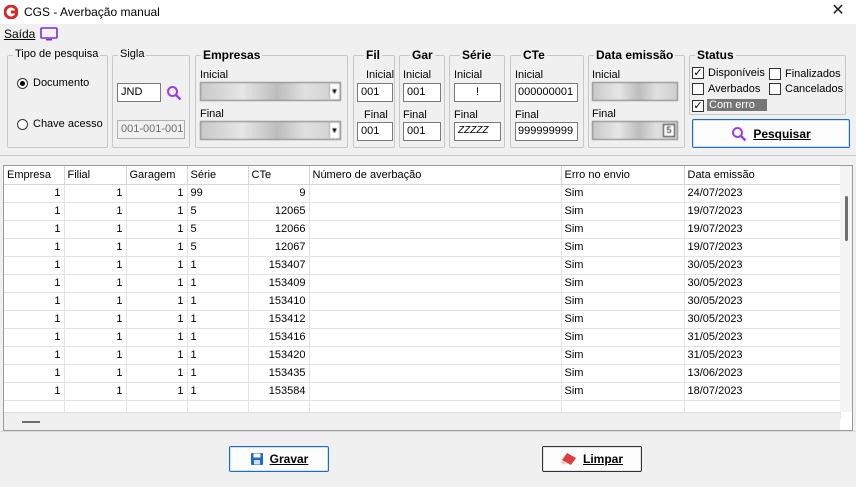 This screenshot has height=487, width=856. Describe the element at coordinates (375, 92) in the screenshot. I see `fil-inicial-input: 001` at that location.